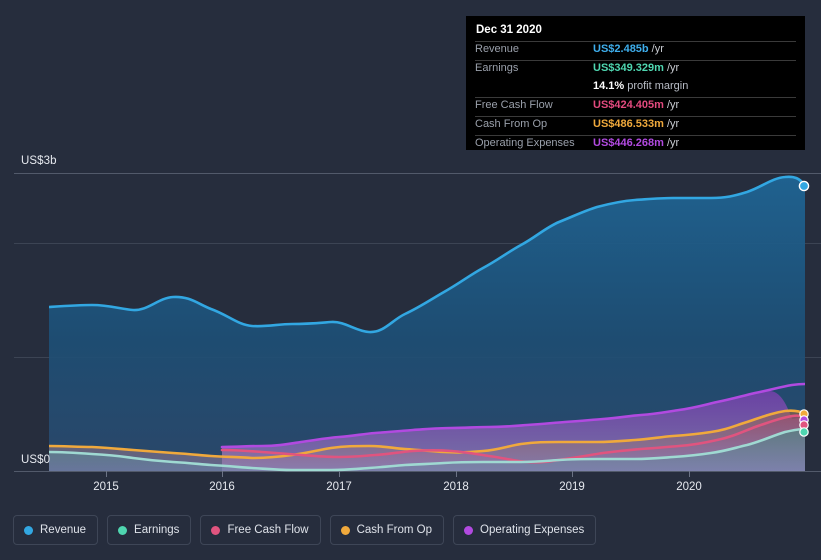 The height and width of the screenshot is (560, 821). I want to click on tooltip-row-value-wrap: US$349.329m/yr, so click(636, 68).